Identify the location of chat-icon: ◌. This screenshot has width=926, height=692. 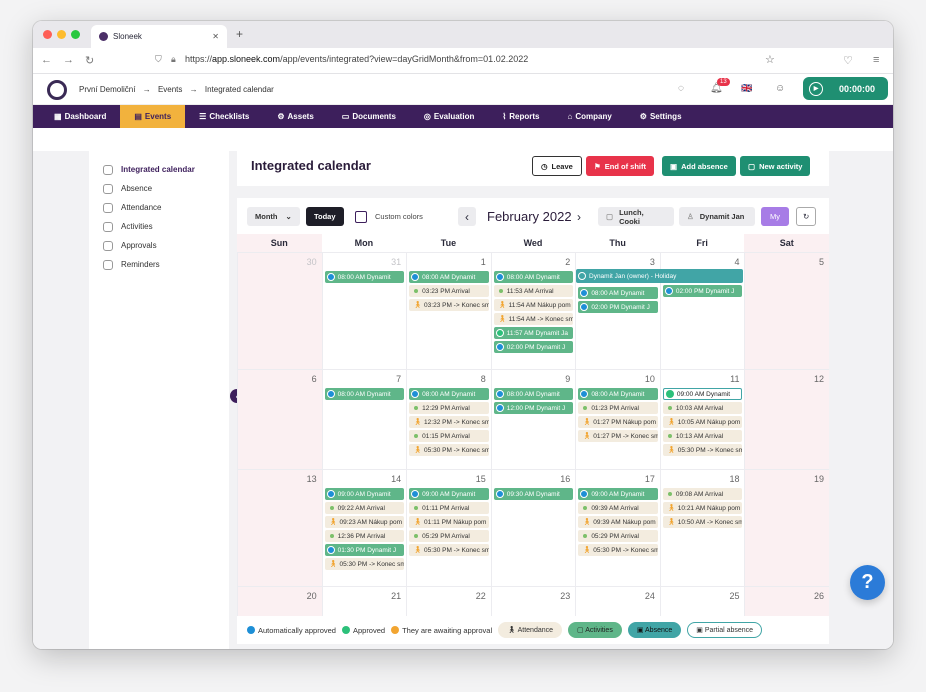
(681, 88).